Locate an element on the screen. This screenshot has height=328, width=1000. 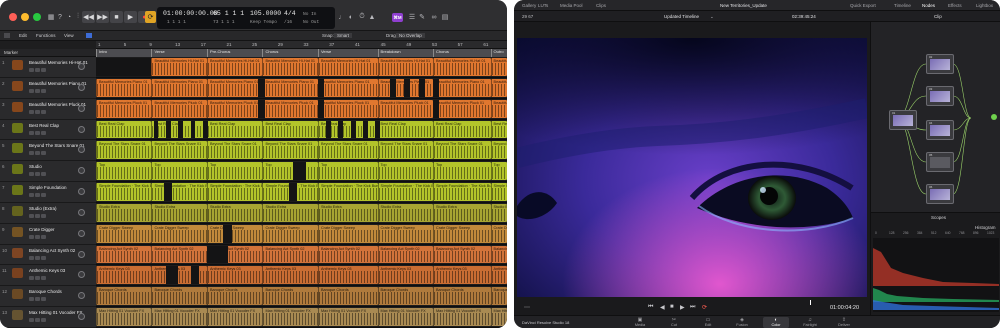
close-window-button is located at coordinates (13, 17).